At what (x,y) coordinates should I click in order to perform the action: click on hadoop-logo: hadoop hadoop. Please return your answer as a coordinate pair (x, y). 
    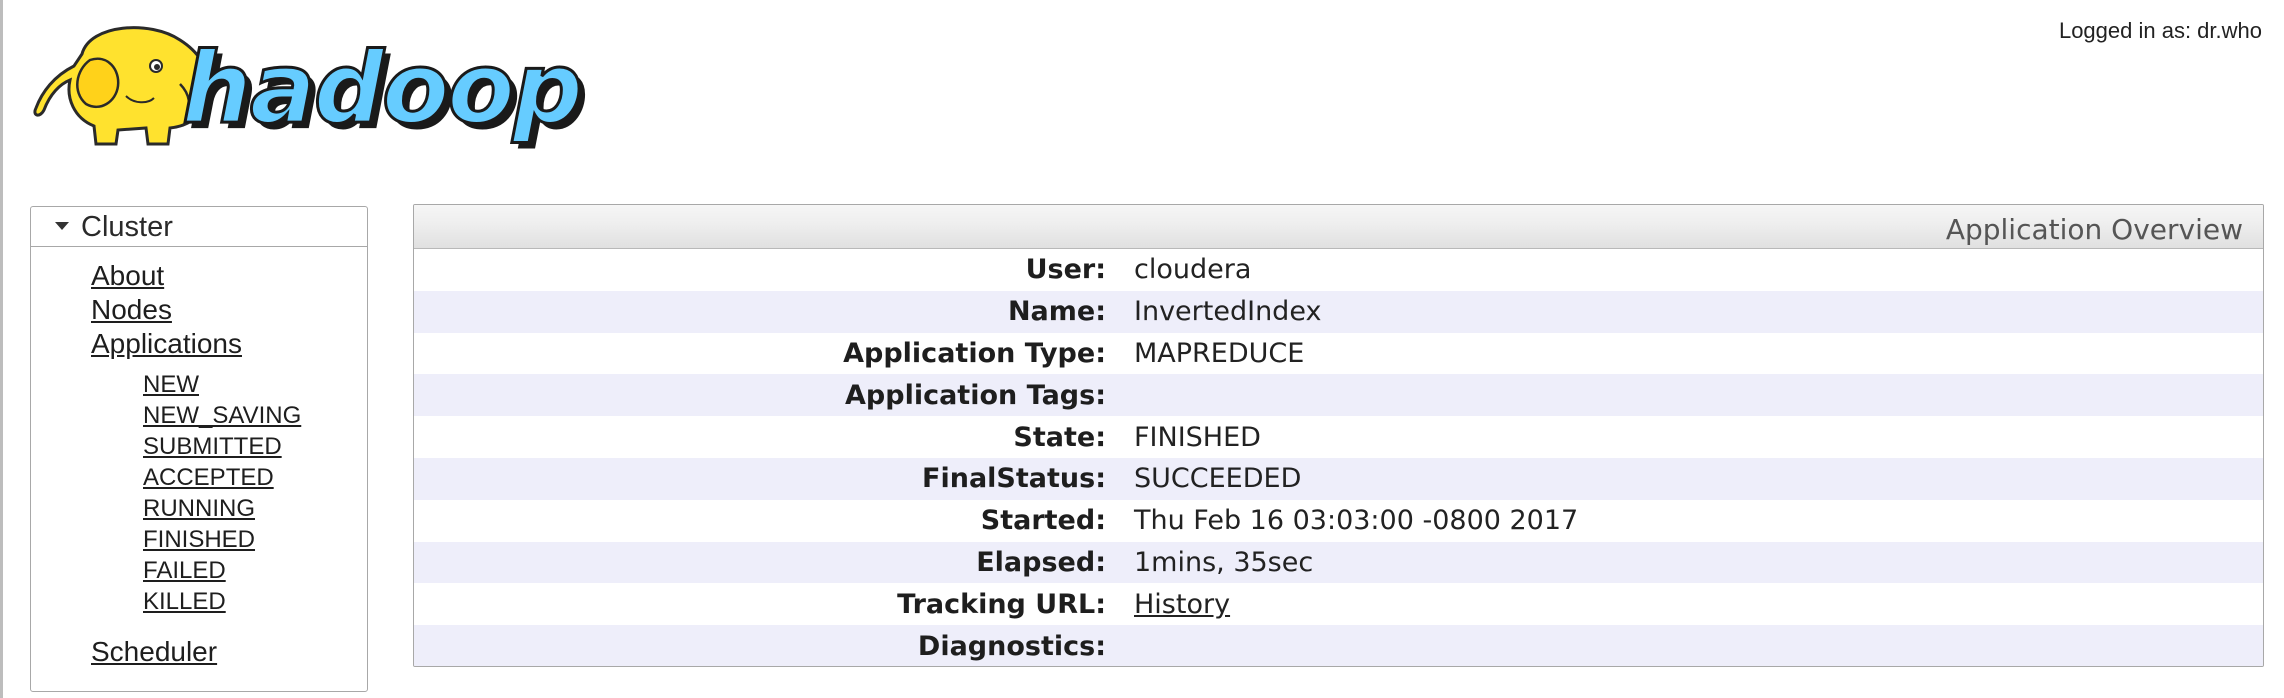
    Looking at the image, I should click on (330, 87).